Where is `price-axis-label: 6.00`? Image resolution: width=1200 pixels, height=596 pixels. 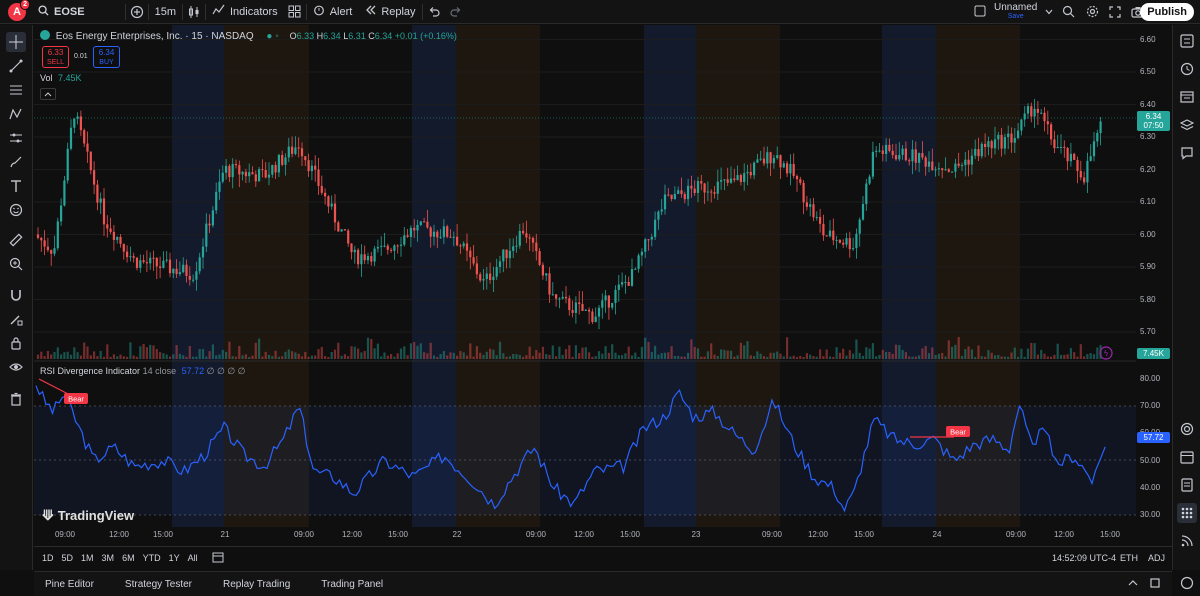
price-axis-label: 6.00 is located at coordinates (1148, 234).